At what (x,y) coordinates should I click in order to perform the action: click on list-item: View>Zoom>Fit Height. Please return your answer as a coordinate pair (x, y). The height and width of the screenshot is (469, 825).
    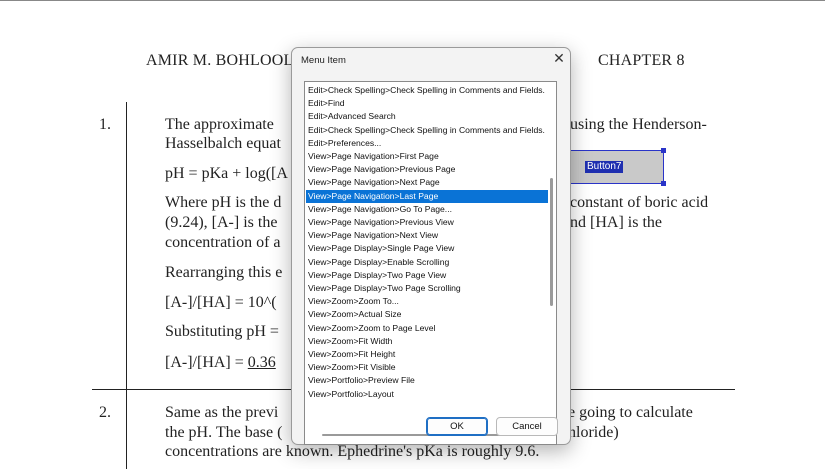
    Looking at the image, I should click on (427, 354).